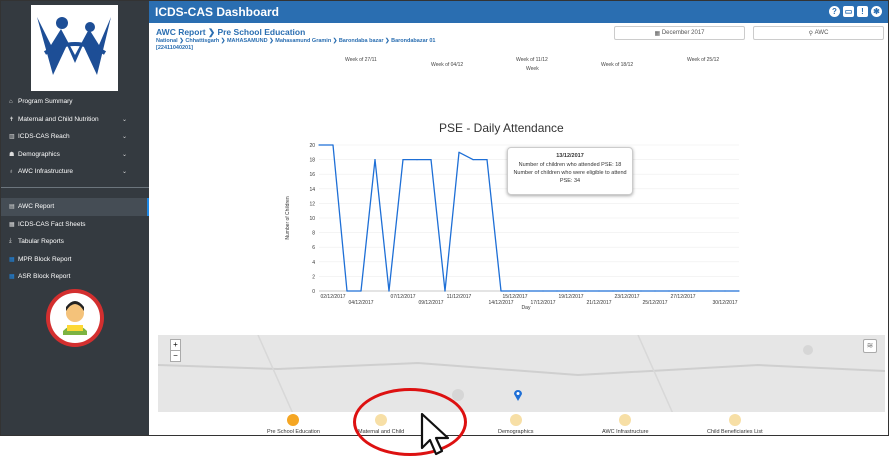  Describe the element at coordinates (570, 156) in the screenshot. I see `tooltip-date: 13/12/2017` at that location.